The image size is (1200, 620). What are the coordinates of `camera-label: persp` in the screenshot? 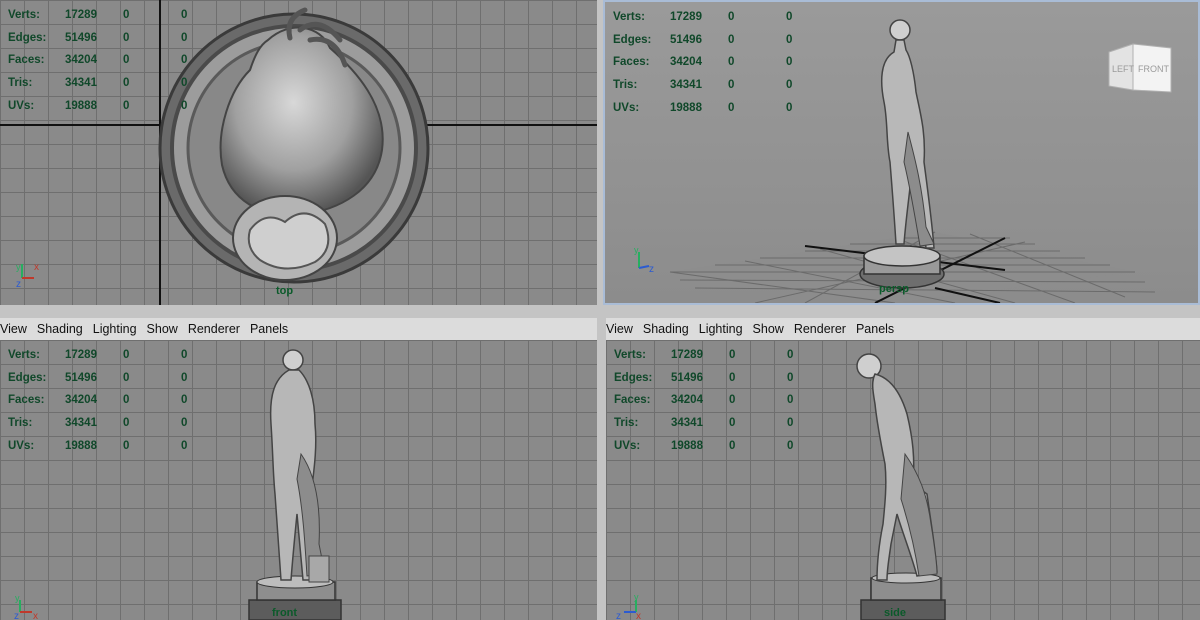 It's located at (894, 289).